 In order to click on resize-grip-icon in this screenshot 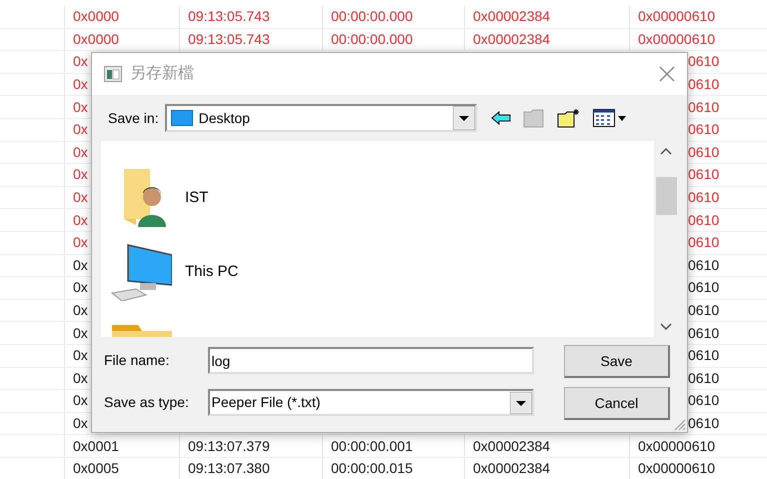, I will do `click(679, 424)`.